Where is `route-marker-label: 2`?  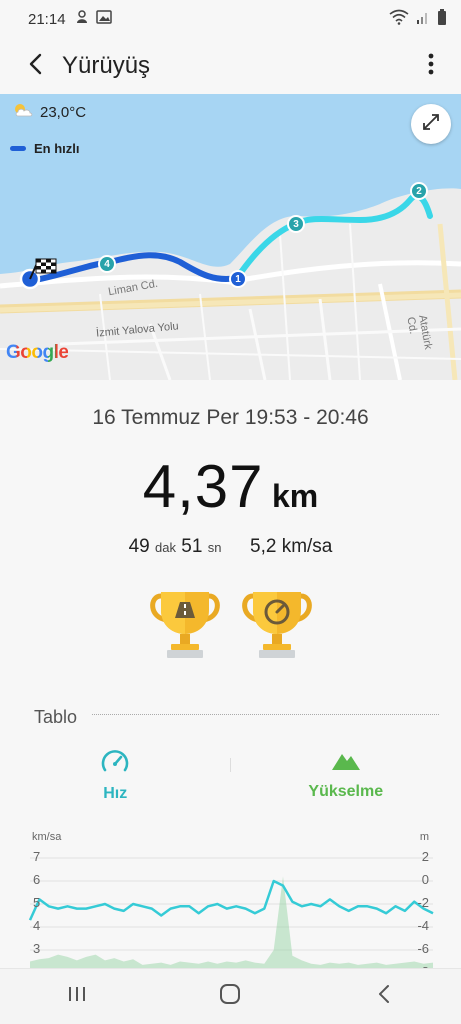 route-marker-label: 2 is located at coordinates (419, 191).